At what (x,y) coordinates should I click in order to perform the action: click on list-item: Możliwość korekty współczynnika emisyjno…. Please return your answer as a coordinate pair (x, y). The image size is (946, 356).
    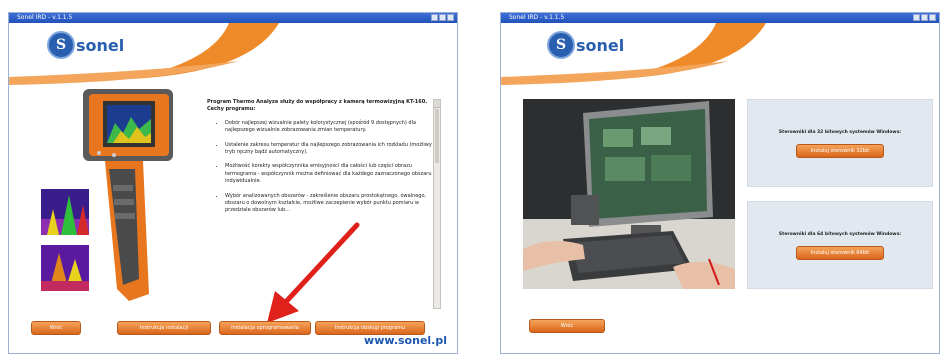
    Looking at the image, I should click on (329, 174).